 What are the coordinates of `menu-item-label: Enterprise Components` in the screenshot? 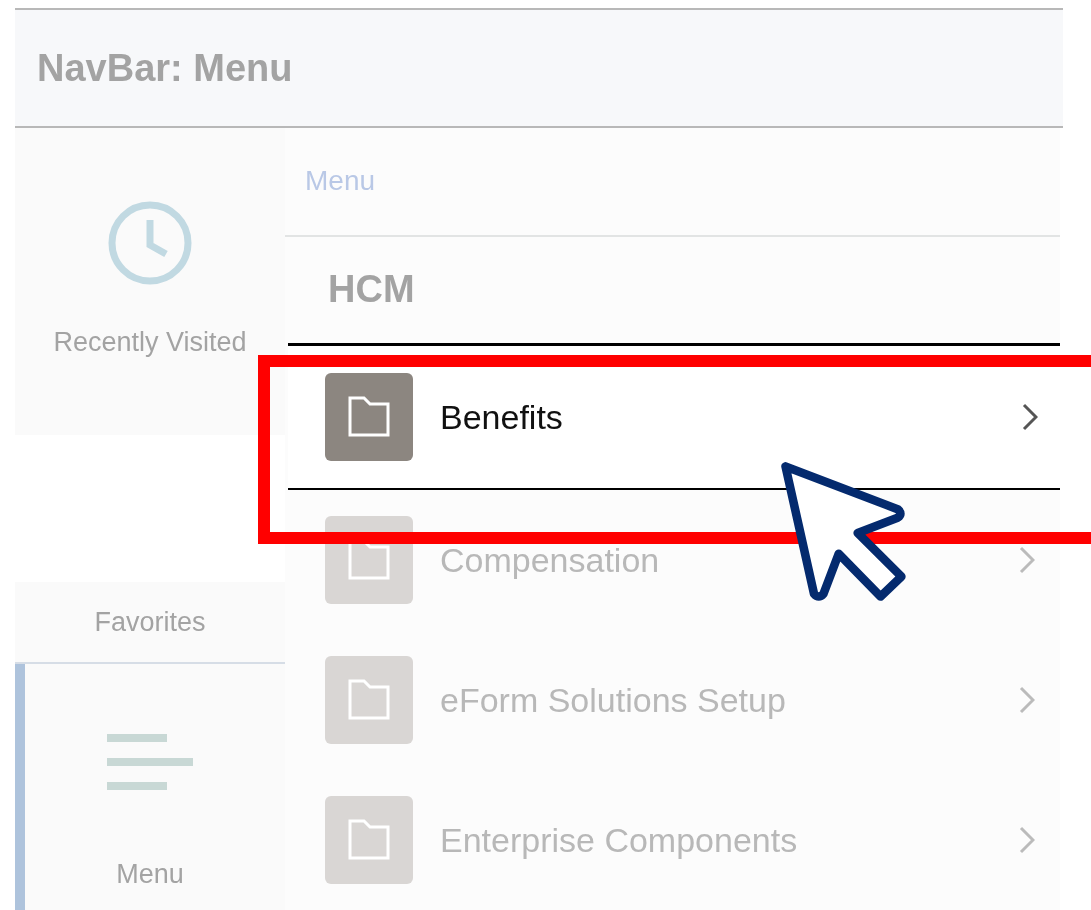 It's located at (619, 840).